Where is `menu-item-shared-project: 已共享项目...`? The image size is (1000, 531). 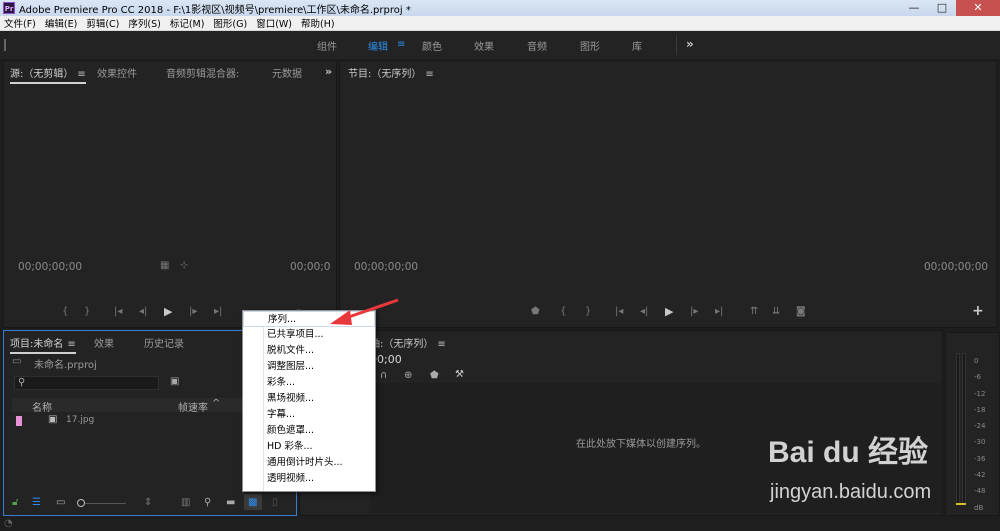
menu-item-shared-project: 已共享项目... is located at coordinates (309, 335).